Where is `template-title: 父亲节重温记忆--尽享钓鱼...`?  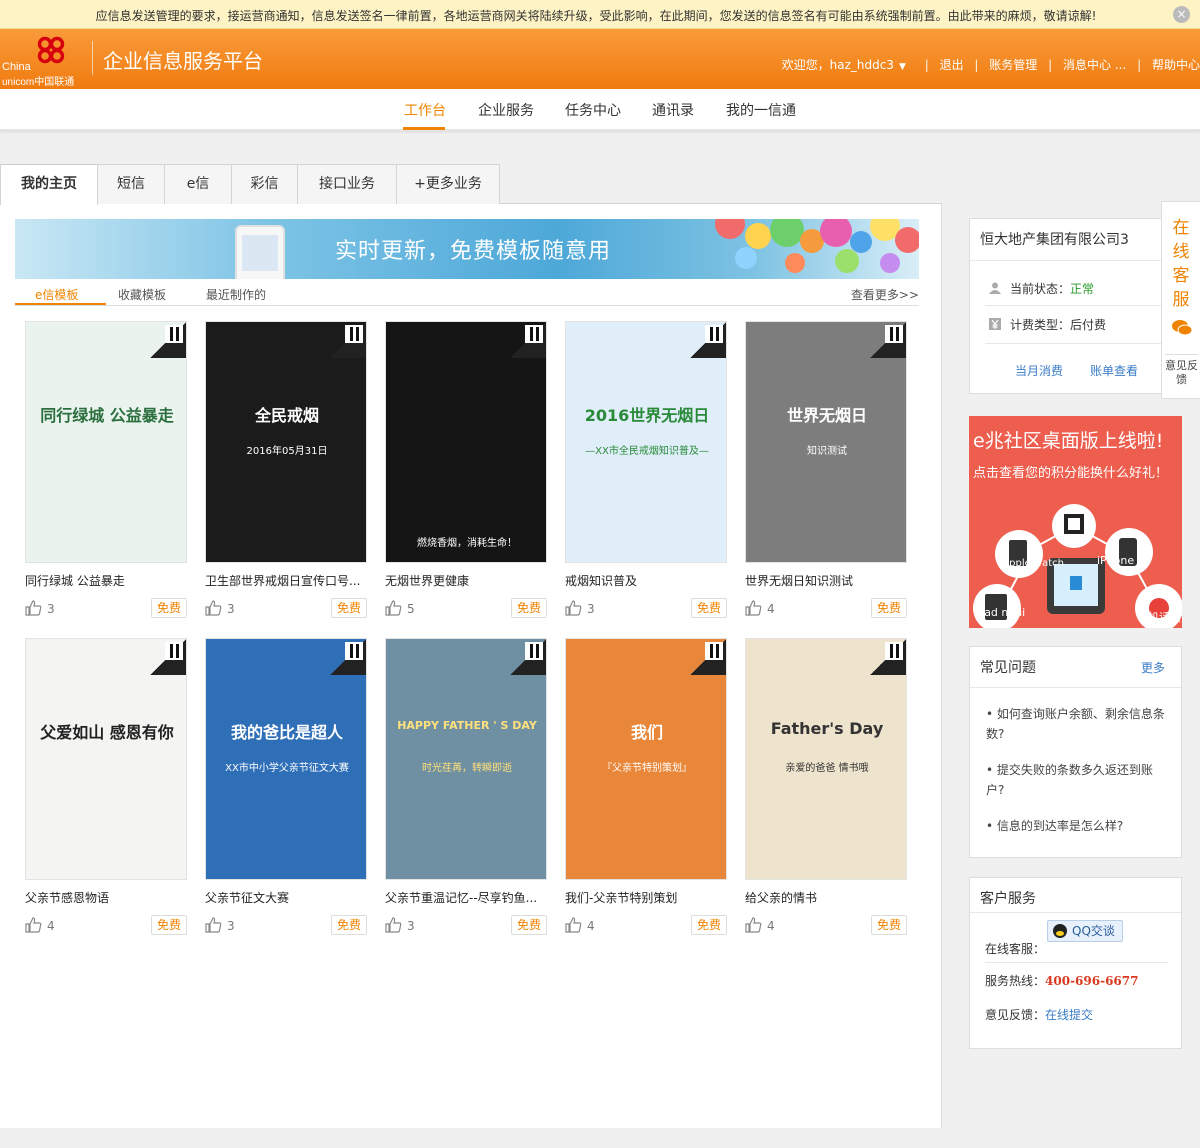 template-title: 父亲节重温记忆--尽享钓鱼... is located at coordinates (466, 897).